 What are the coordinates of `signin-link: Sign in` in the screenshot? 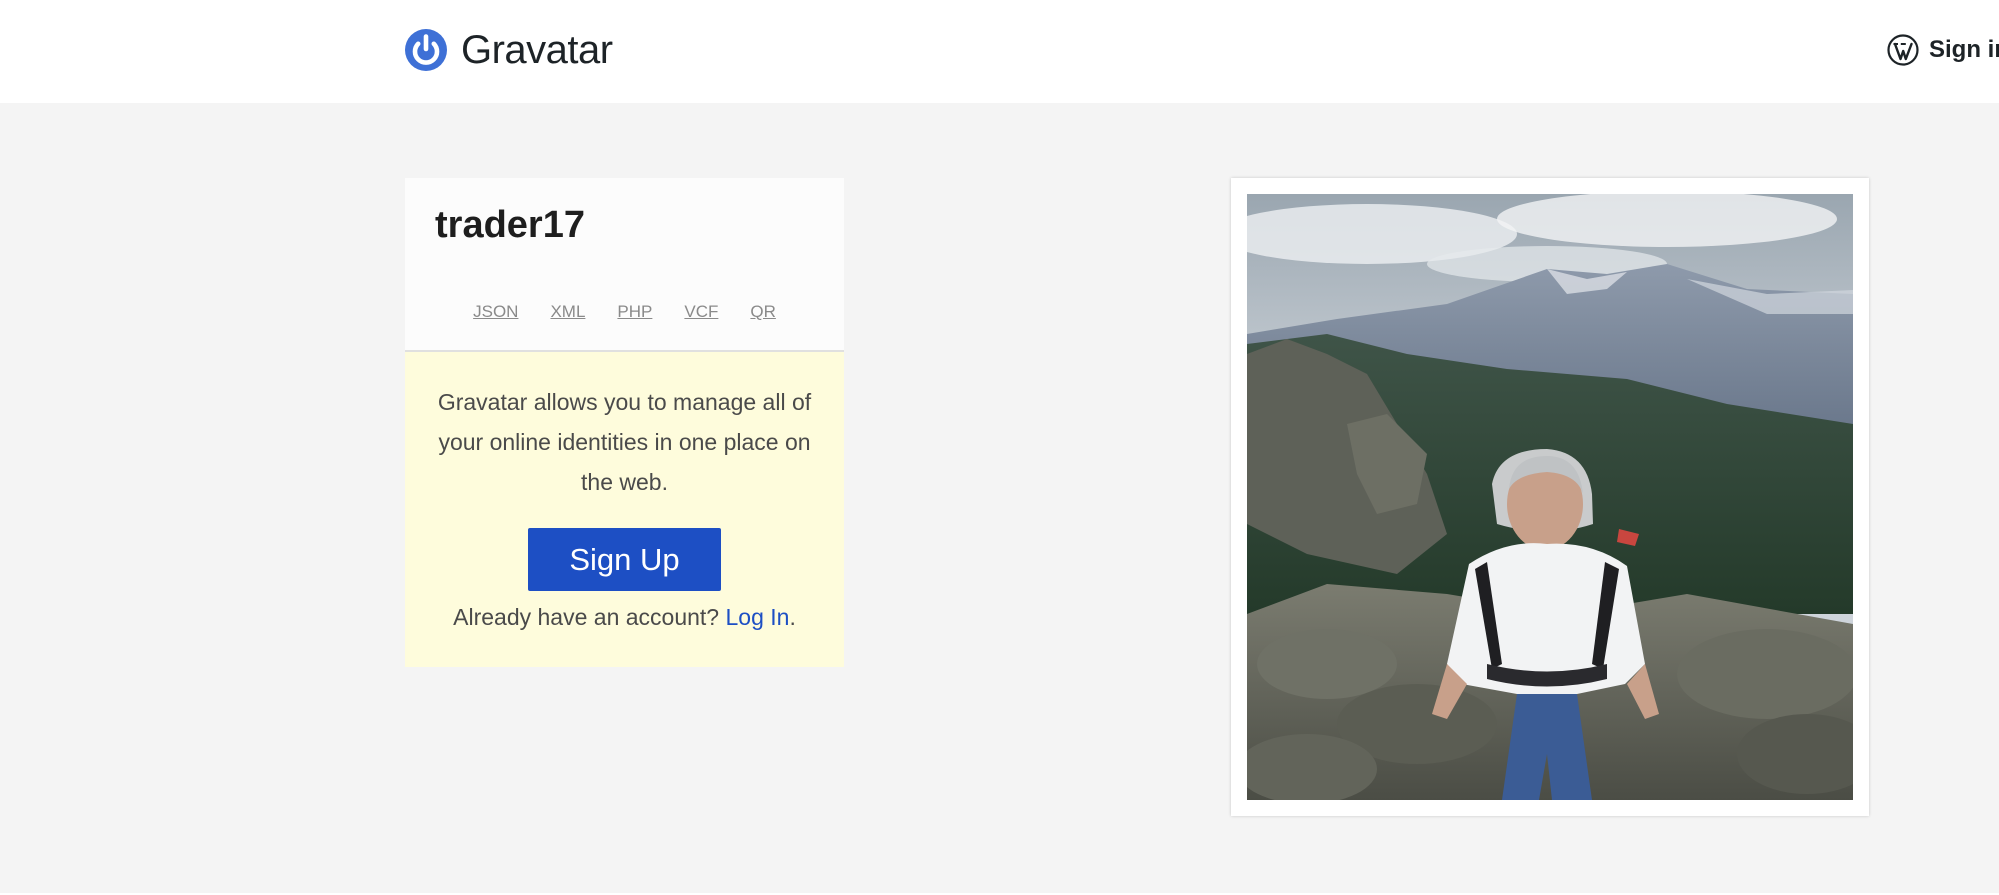 It's located at (1943, 50).